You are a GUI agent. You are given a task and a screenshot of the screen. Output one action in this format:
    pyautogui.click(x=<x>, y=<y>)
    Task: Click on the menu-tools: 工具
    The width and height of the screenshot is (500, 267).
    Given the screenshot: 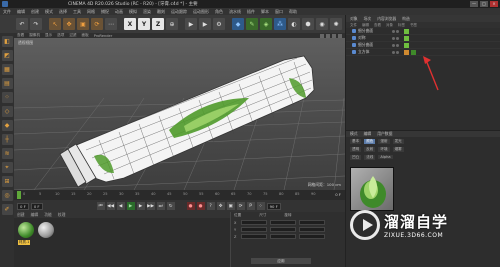 What is the action you would take?
    pyautogui.click(x=77, y=12)
    